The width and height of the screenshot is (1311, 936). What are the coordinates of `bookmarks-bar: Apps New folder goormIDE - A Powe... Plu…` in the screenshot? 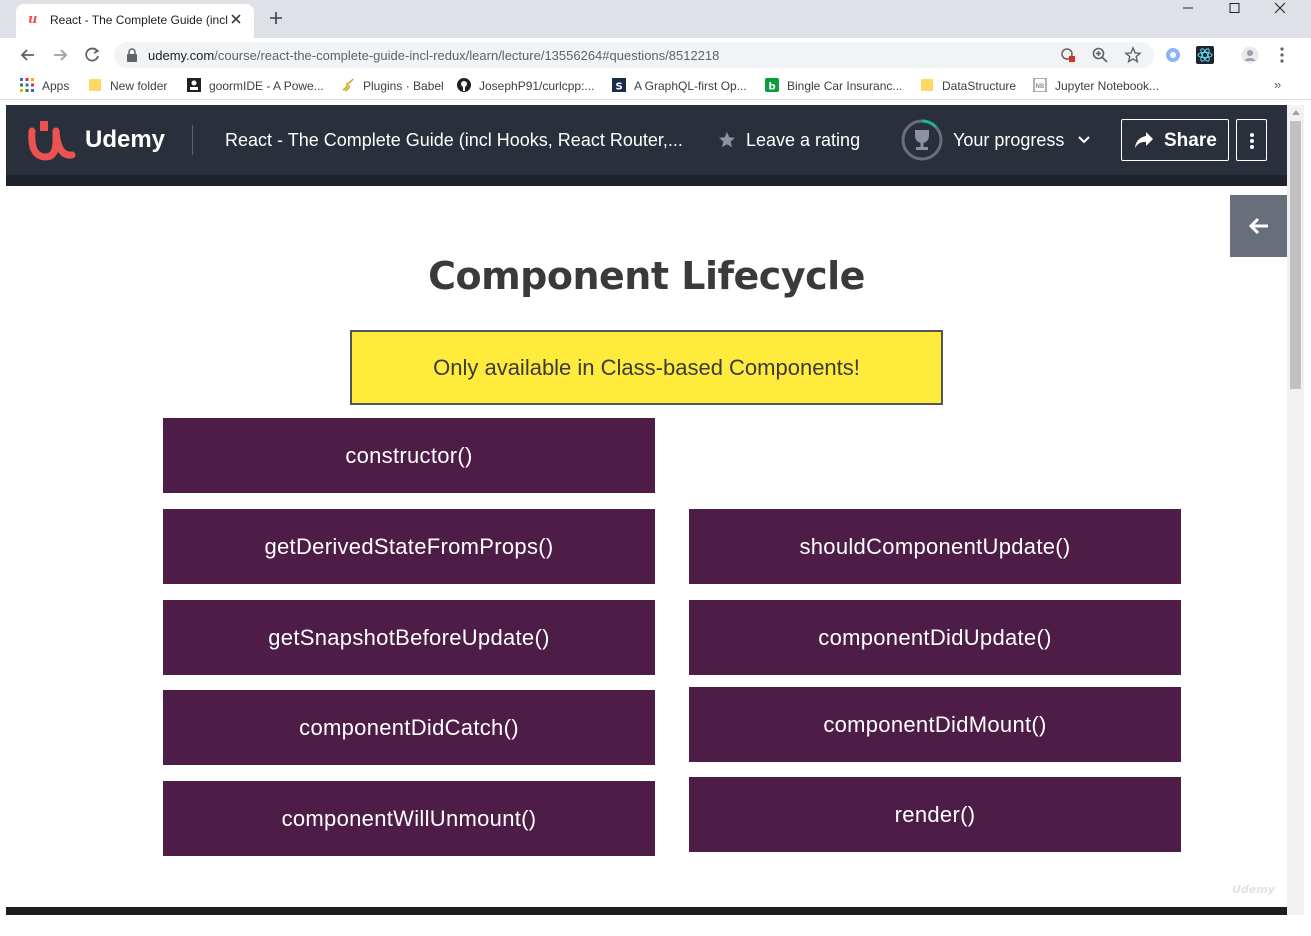 It's located at (655, 86).